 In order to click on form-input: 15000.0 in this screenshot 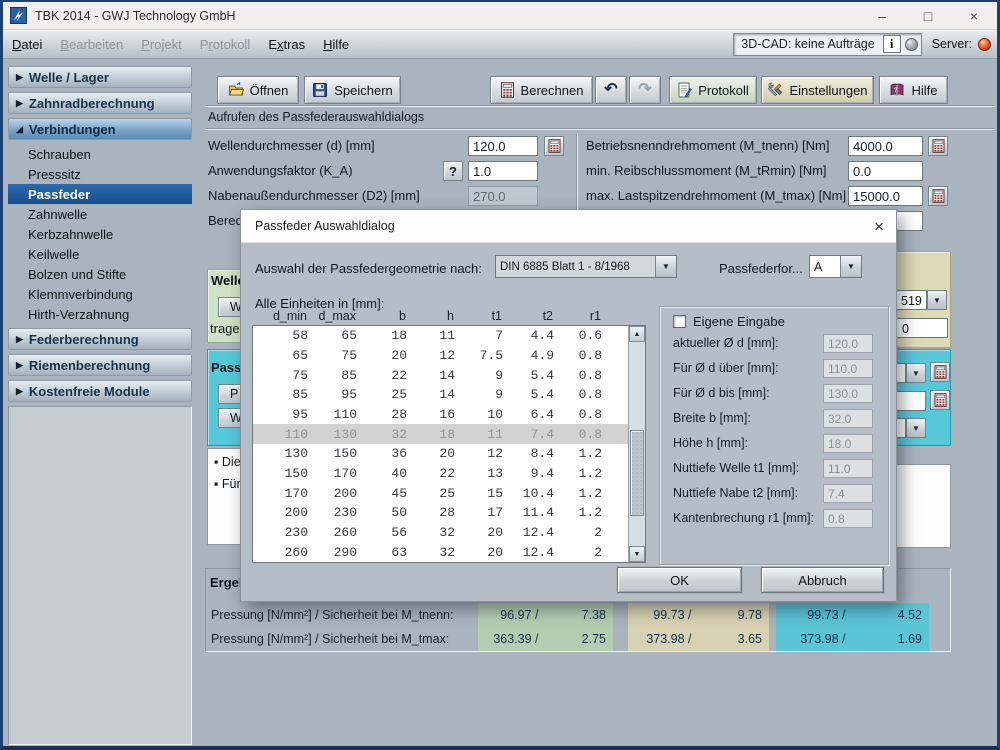, I will do `click(885, 196)`.